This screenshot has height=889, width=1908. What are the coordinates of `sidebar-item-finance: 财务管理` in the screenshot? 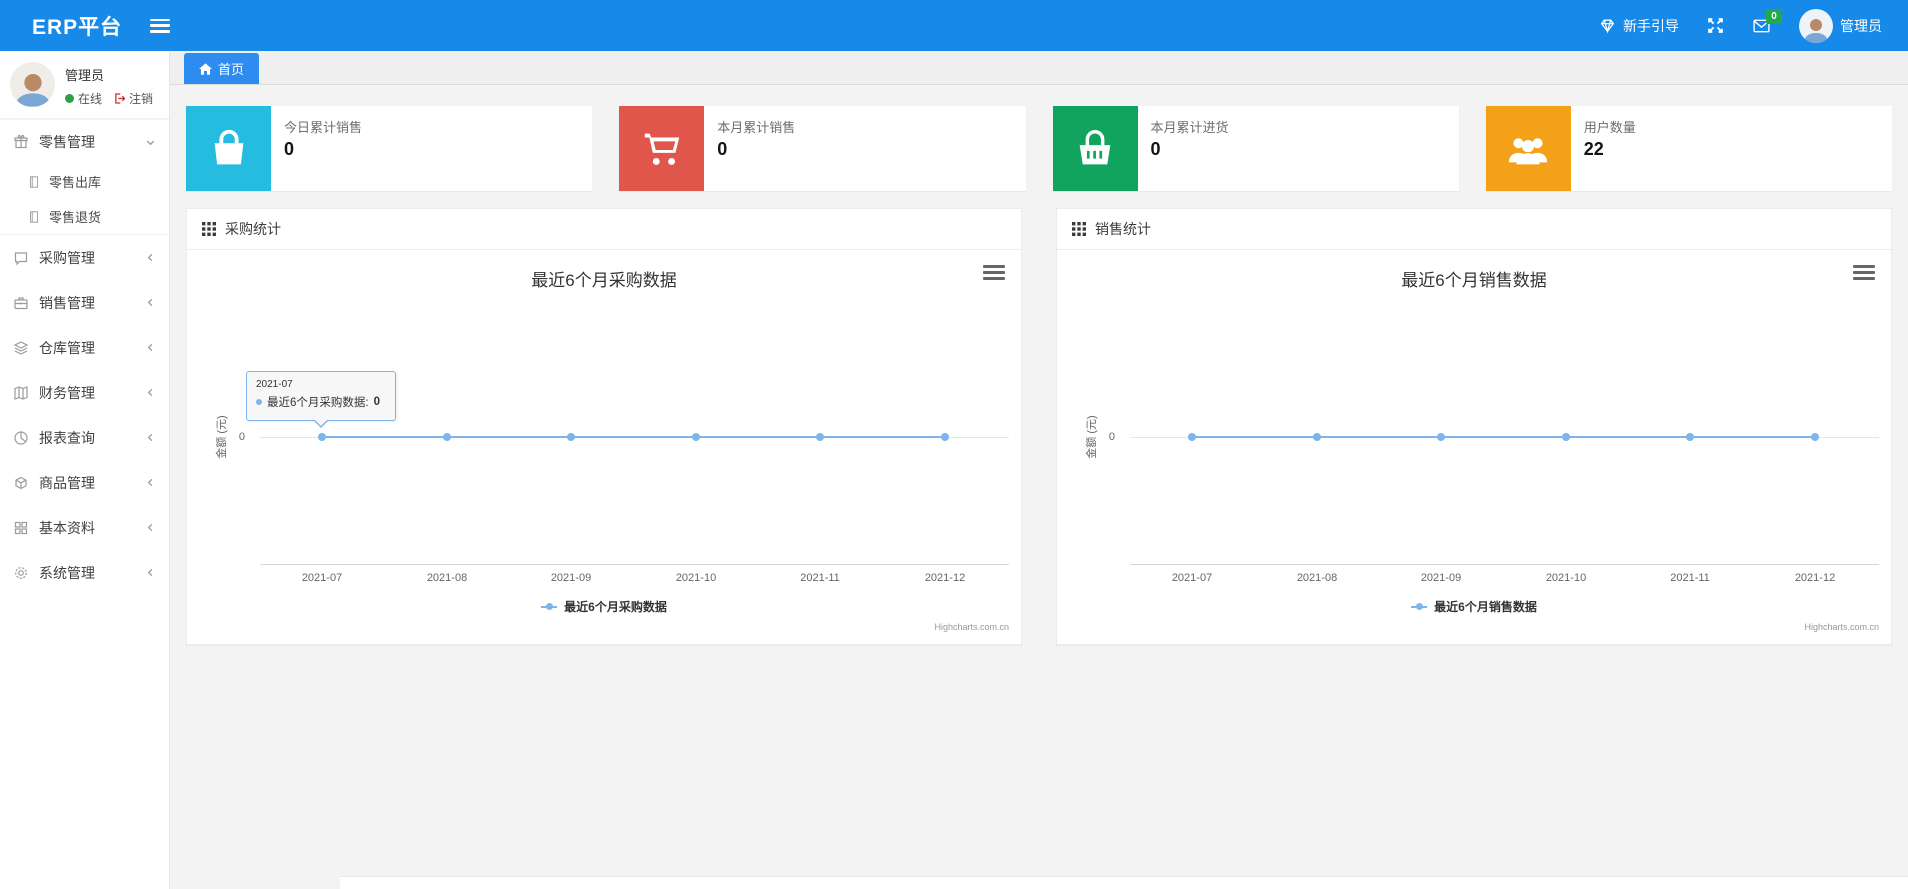 It's located at (84, 392).